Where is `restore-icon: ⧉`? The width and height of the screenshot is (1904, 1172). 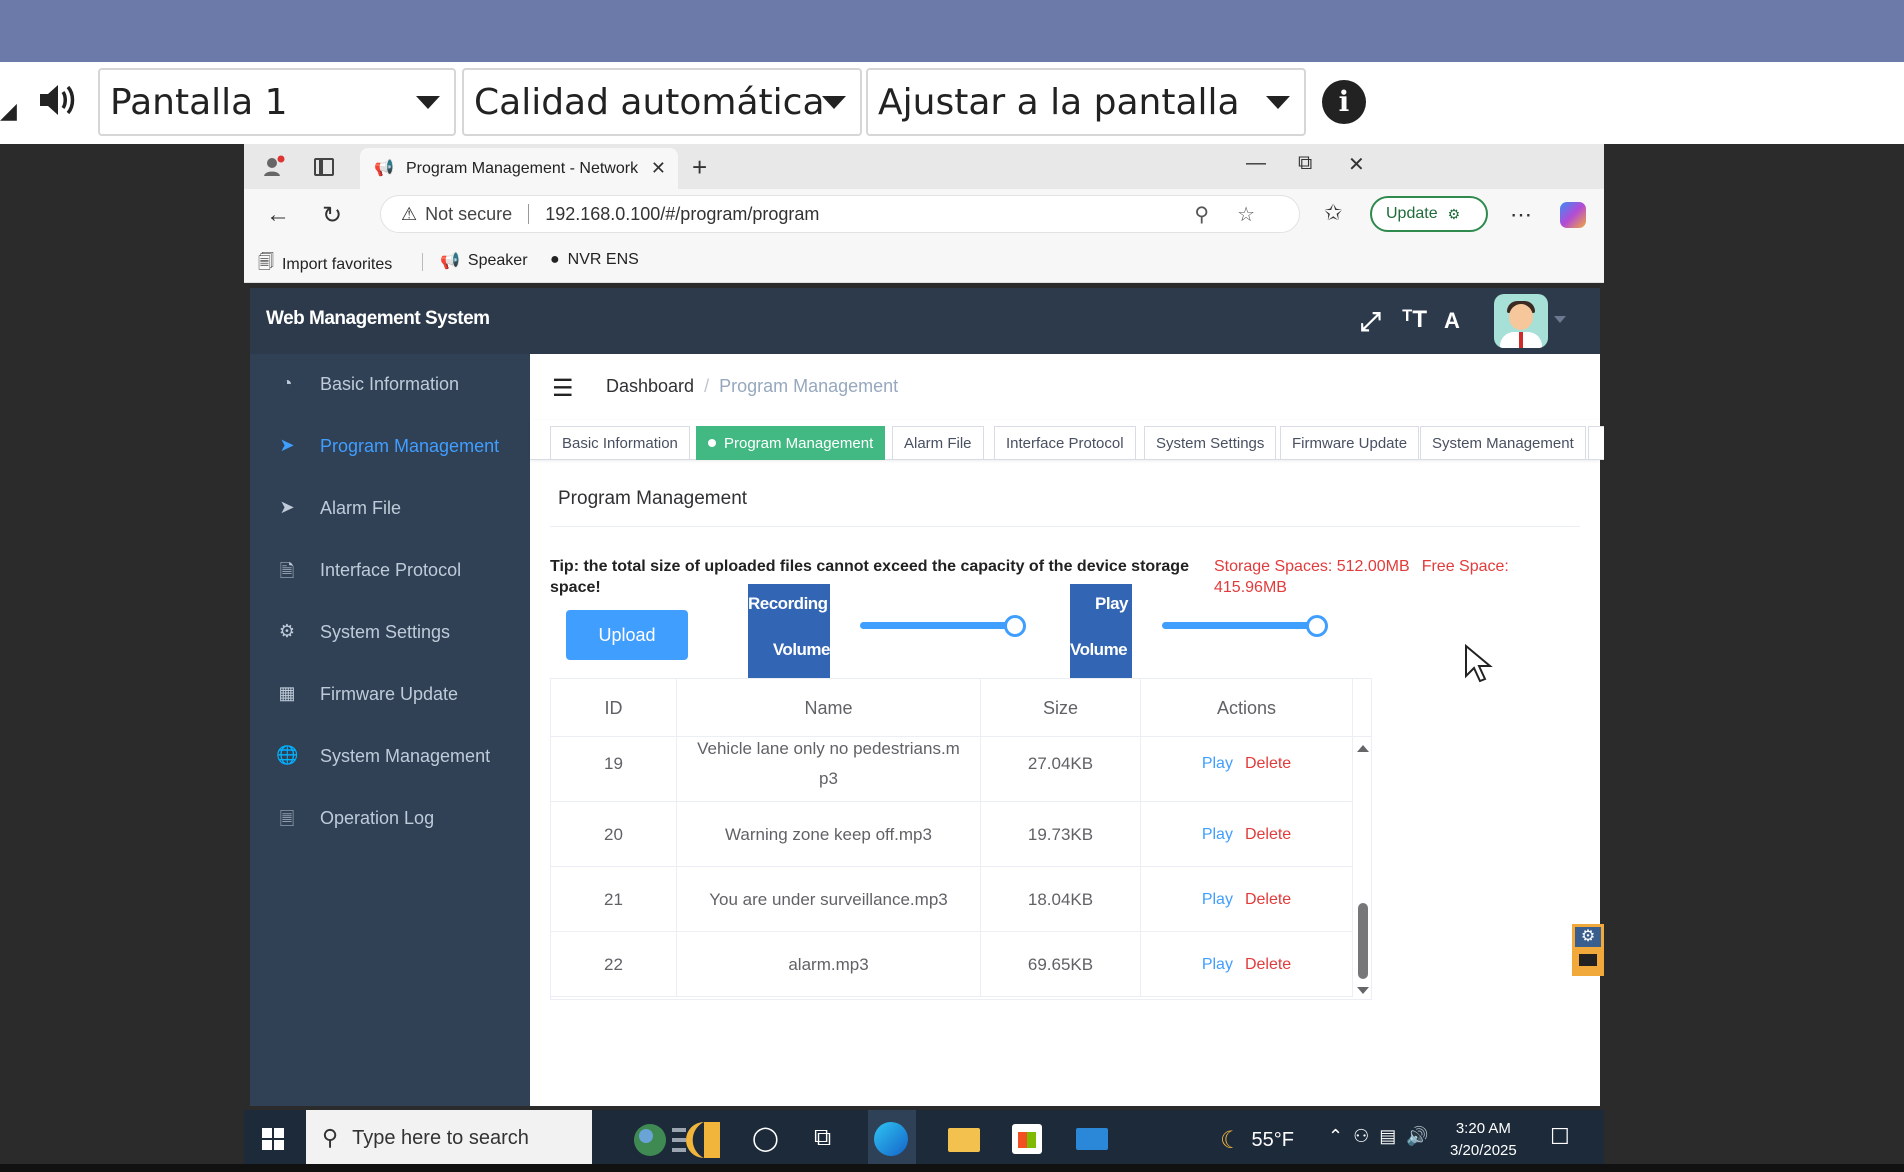
restore-icon: ⧉ is located at coordinates (1305, 163).